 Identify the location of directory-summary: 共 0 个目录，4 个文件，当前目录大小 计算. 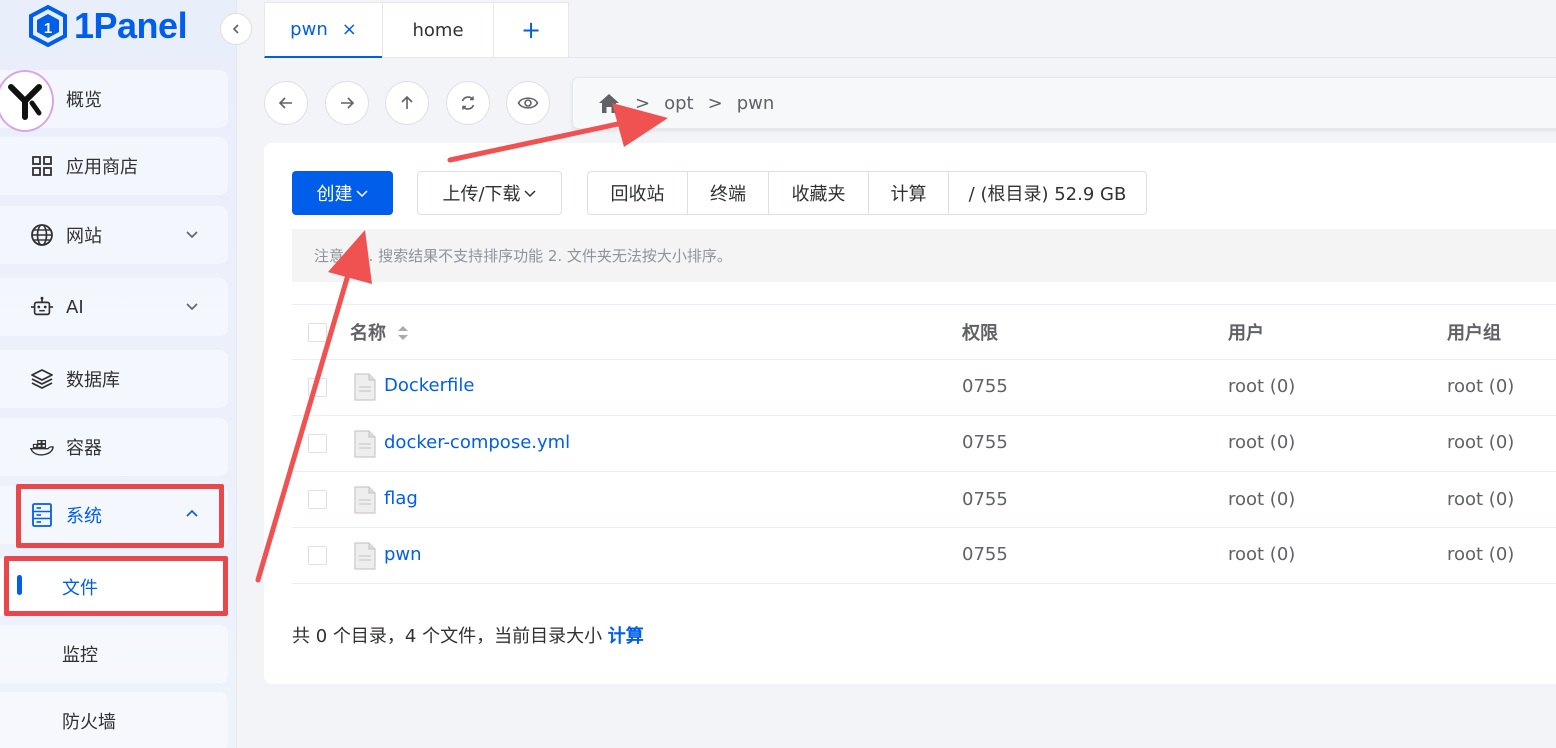
(468, 635).